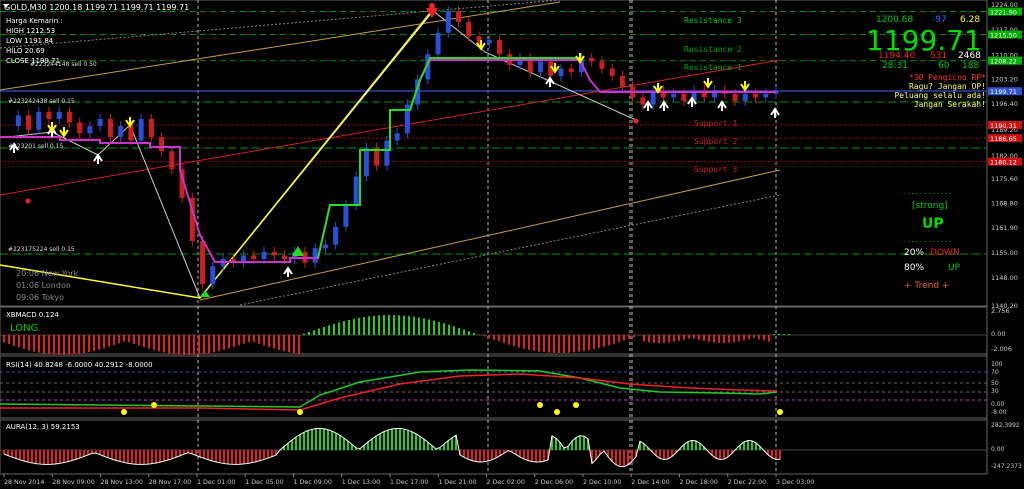 This screenshot has width=1024, height=489. What do you see at coordinates (1003, 163) in the screenshot?
I see `price-tag-6: 1180.12` at bounding box center [1003, 163].